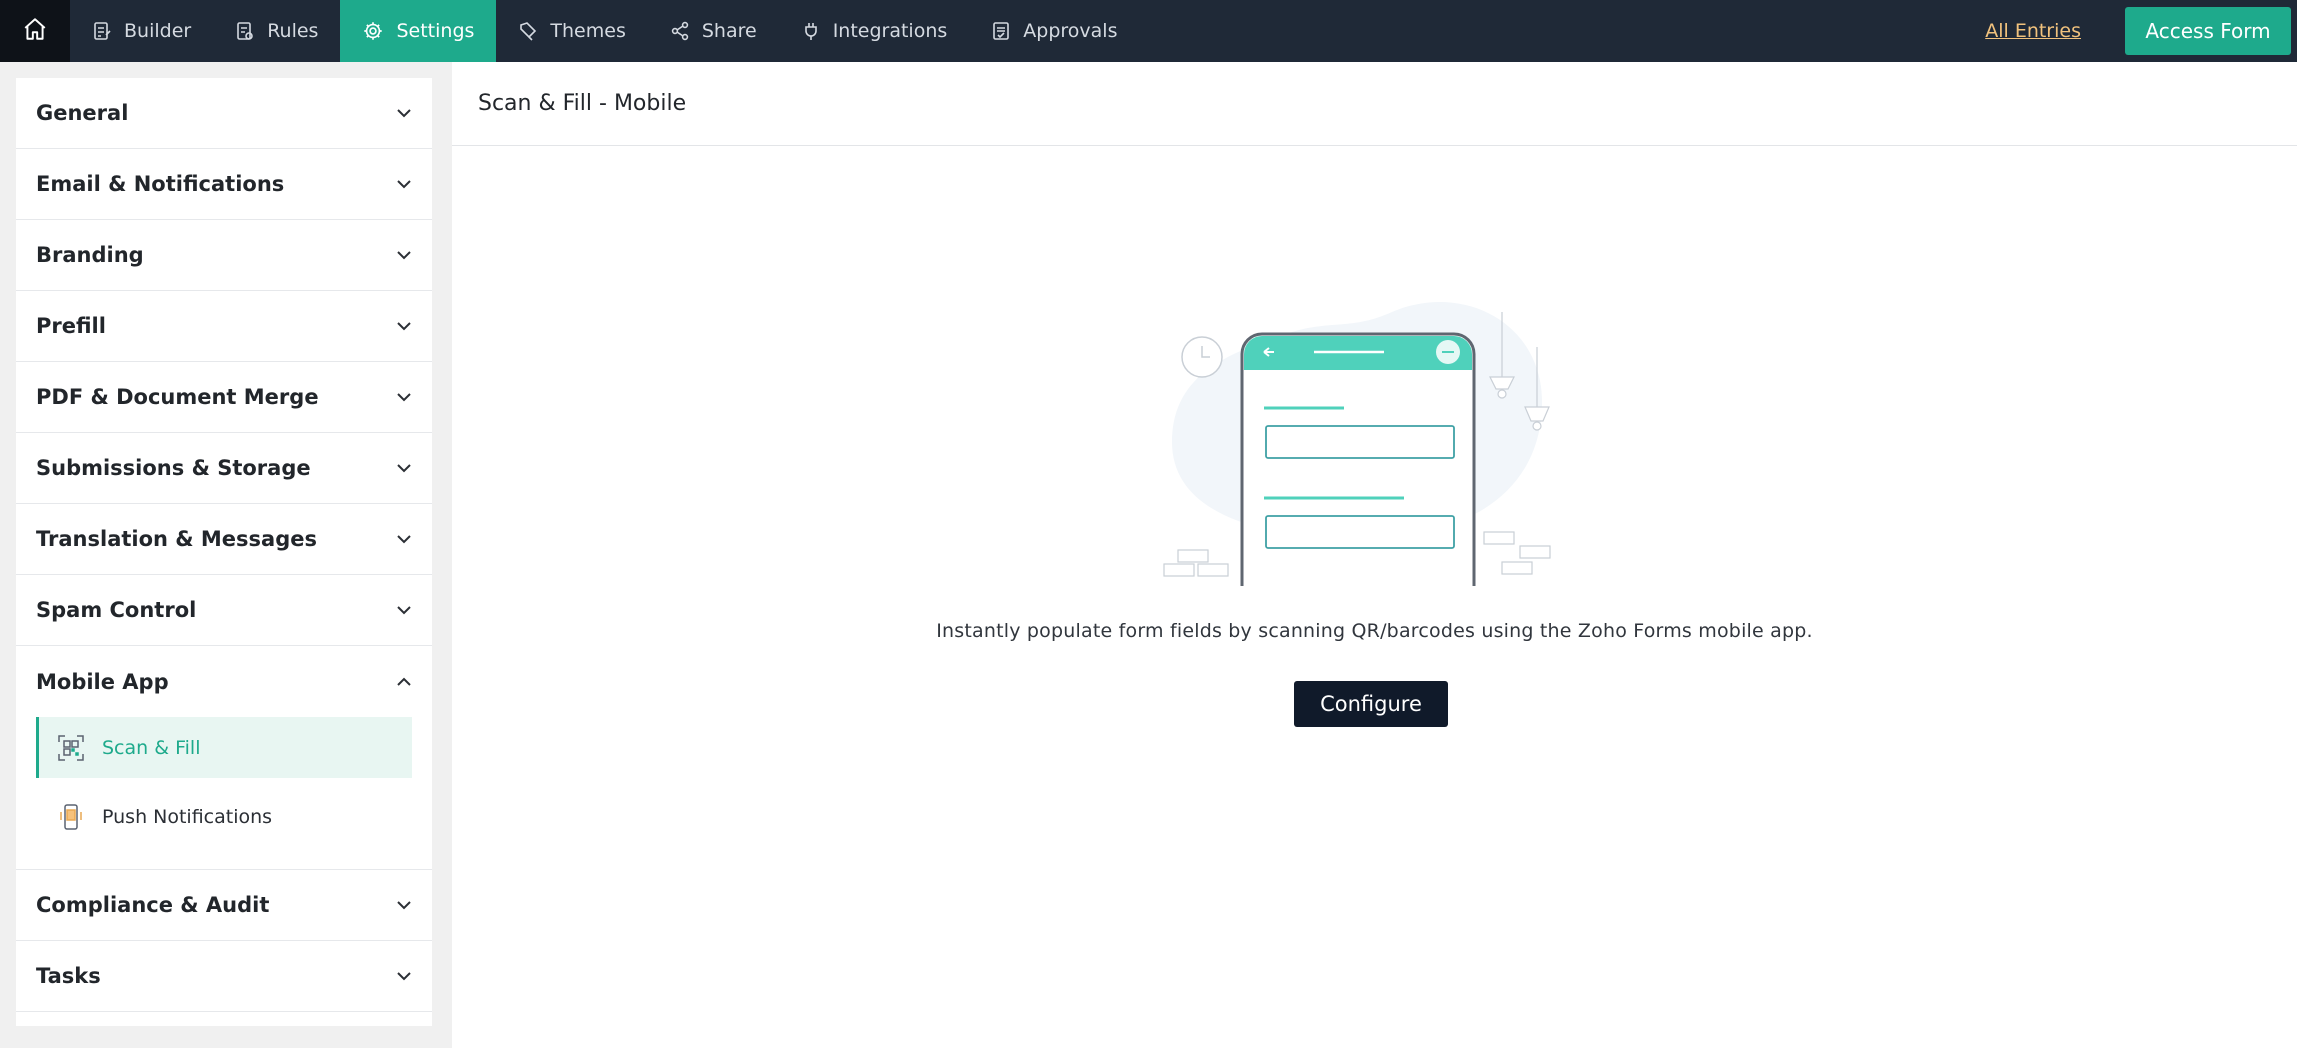 This screenshot has height=1048, width=2297. I want to click on sidebar-section-submissions-storage: Submissions & Storage, so click(224, 468).